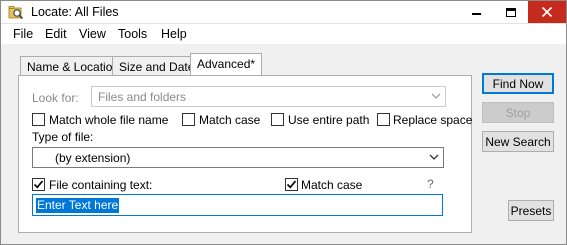 This screenshot has width=567, height=245. I want to click on minimize-button, so click(476, 12).